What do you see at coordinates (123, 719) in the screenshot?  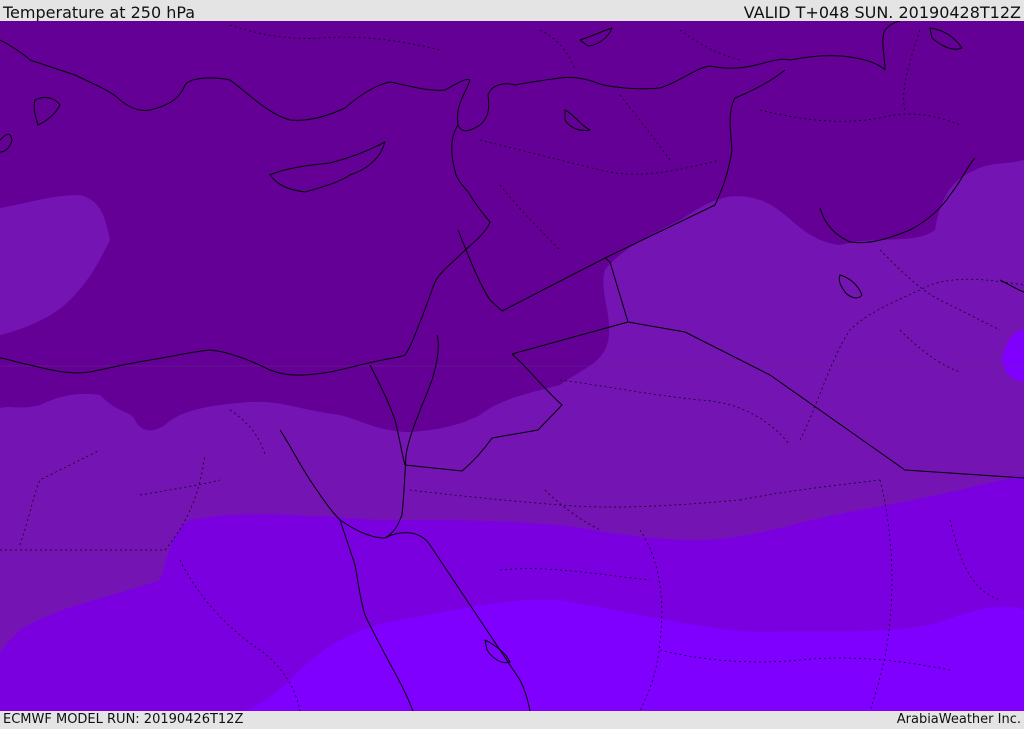 I see `model-run-label: ECMWF MODEL RUN: 20190426T12Z` at bounding box center [123, 719].